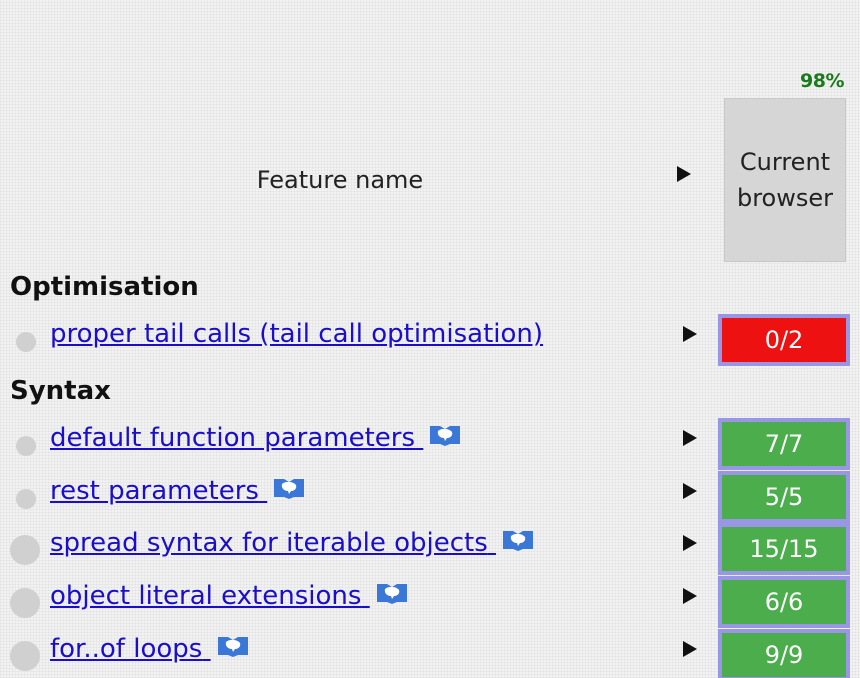  What do you see at coordinates (430, 497) in the screenshot?
I see `feature-row: rest parameters 5/5` at bounding box center [430, 497].